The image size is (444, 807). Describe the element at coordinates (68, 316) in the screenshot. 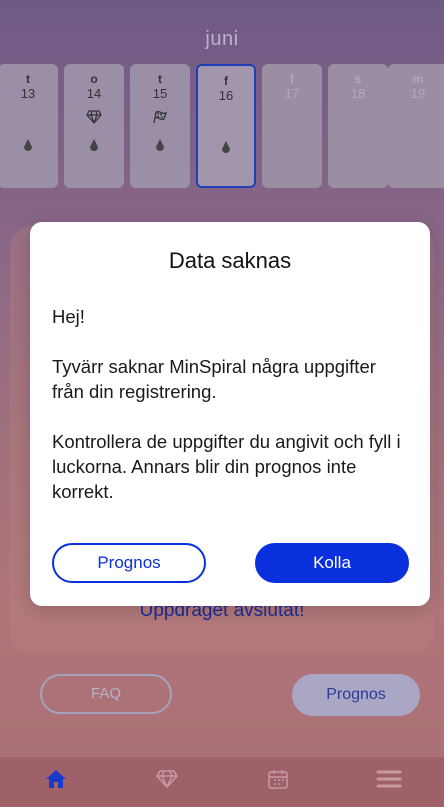

I see `dialog-greeting: Hej!` at that location.